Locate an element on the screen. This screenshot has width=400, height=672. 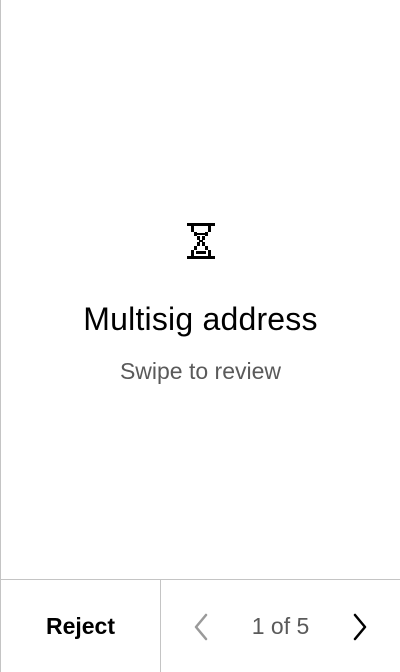
chevron-left-icon is located at coordinates (201, 626).